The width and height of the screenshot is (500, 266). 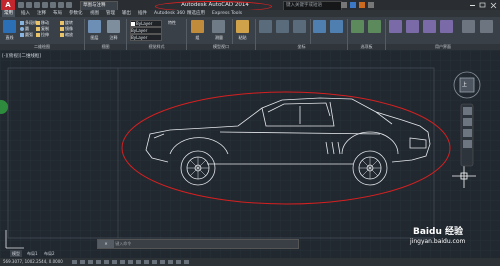 I want to click on line-label: 直线, so click(x=9, y=37).